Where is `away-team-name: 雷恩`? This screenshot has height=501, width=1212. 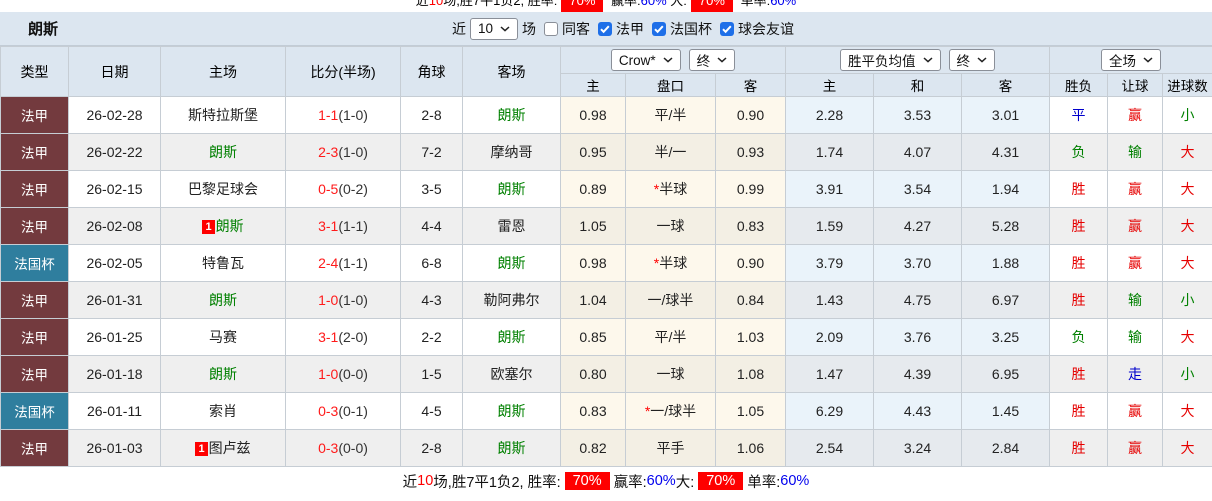
away-team-name: 雷恩 is located at coordinates (511, 226).